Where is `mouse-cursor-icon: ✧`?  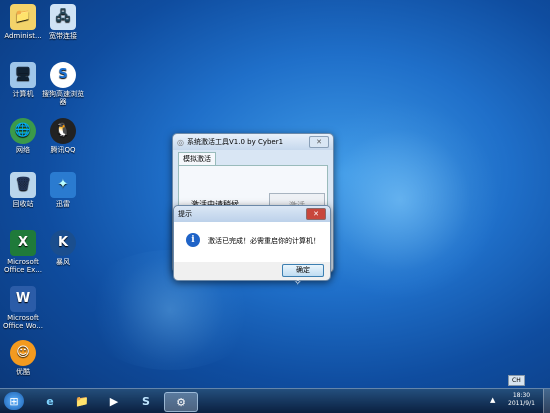
mouse-cursor-icon: ✧ is located at coordinates (298, 283).